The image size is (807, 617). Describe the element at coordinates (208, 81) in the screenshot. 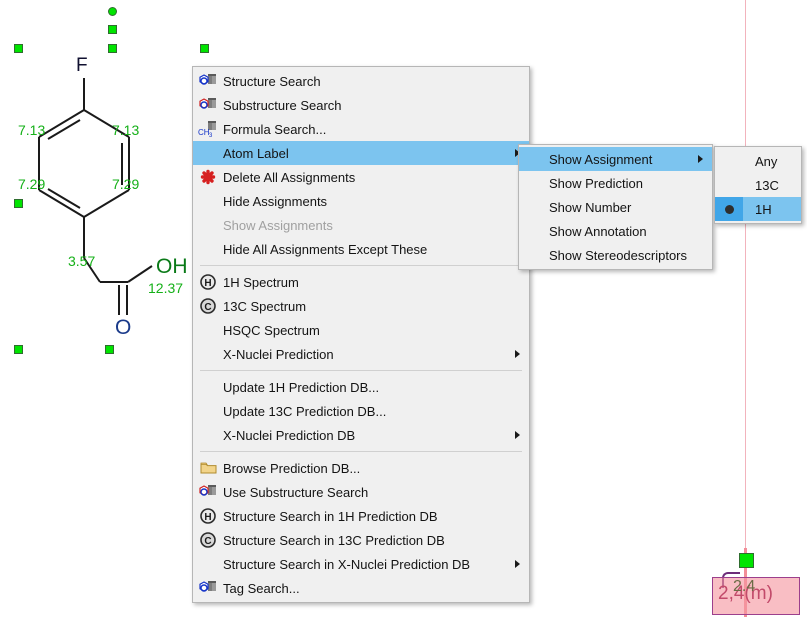

I see `binoculars-structure-icon` at that location.